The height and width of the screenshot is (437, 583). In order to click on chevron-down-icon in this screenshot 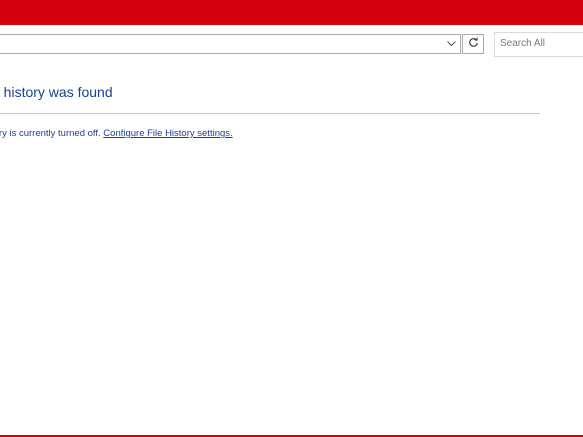, I will do `click(451, 44)`.